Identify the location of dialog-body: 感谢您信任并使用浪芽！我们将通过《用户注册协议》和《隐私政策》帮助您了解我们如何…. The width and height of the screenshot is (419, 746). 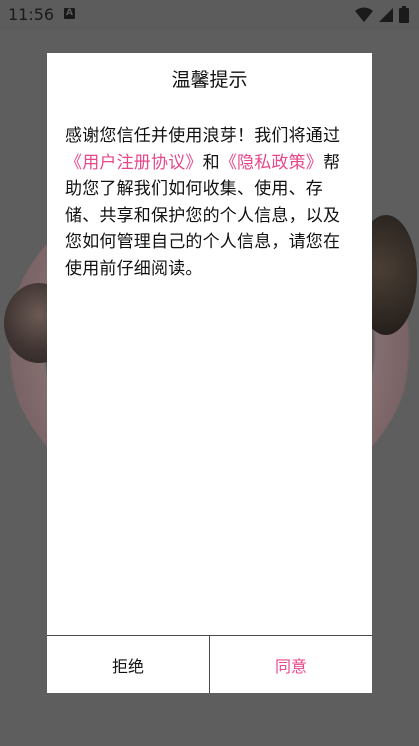
(211, 202).